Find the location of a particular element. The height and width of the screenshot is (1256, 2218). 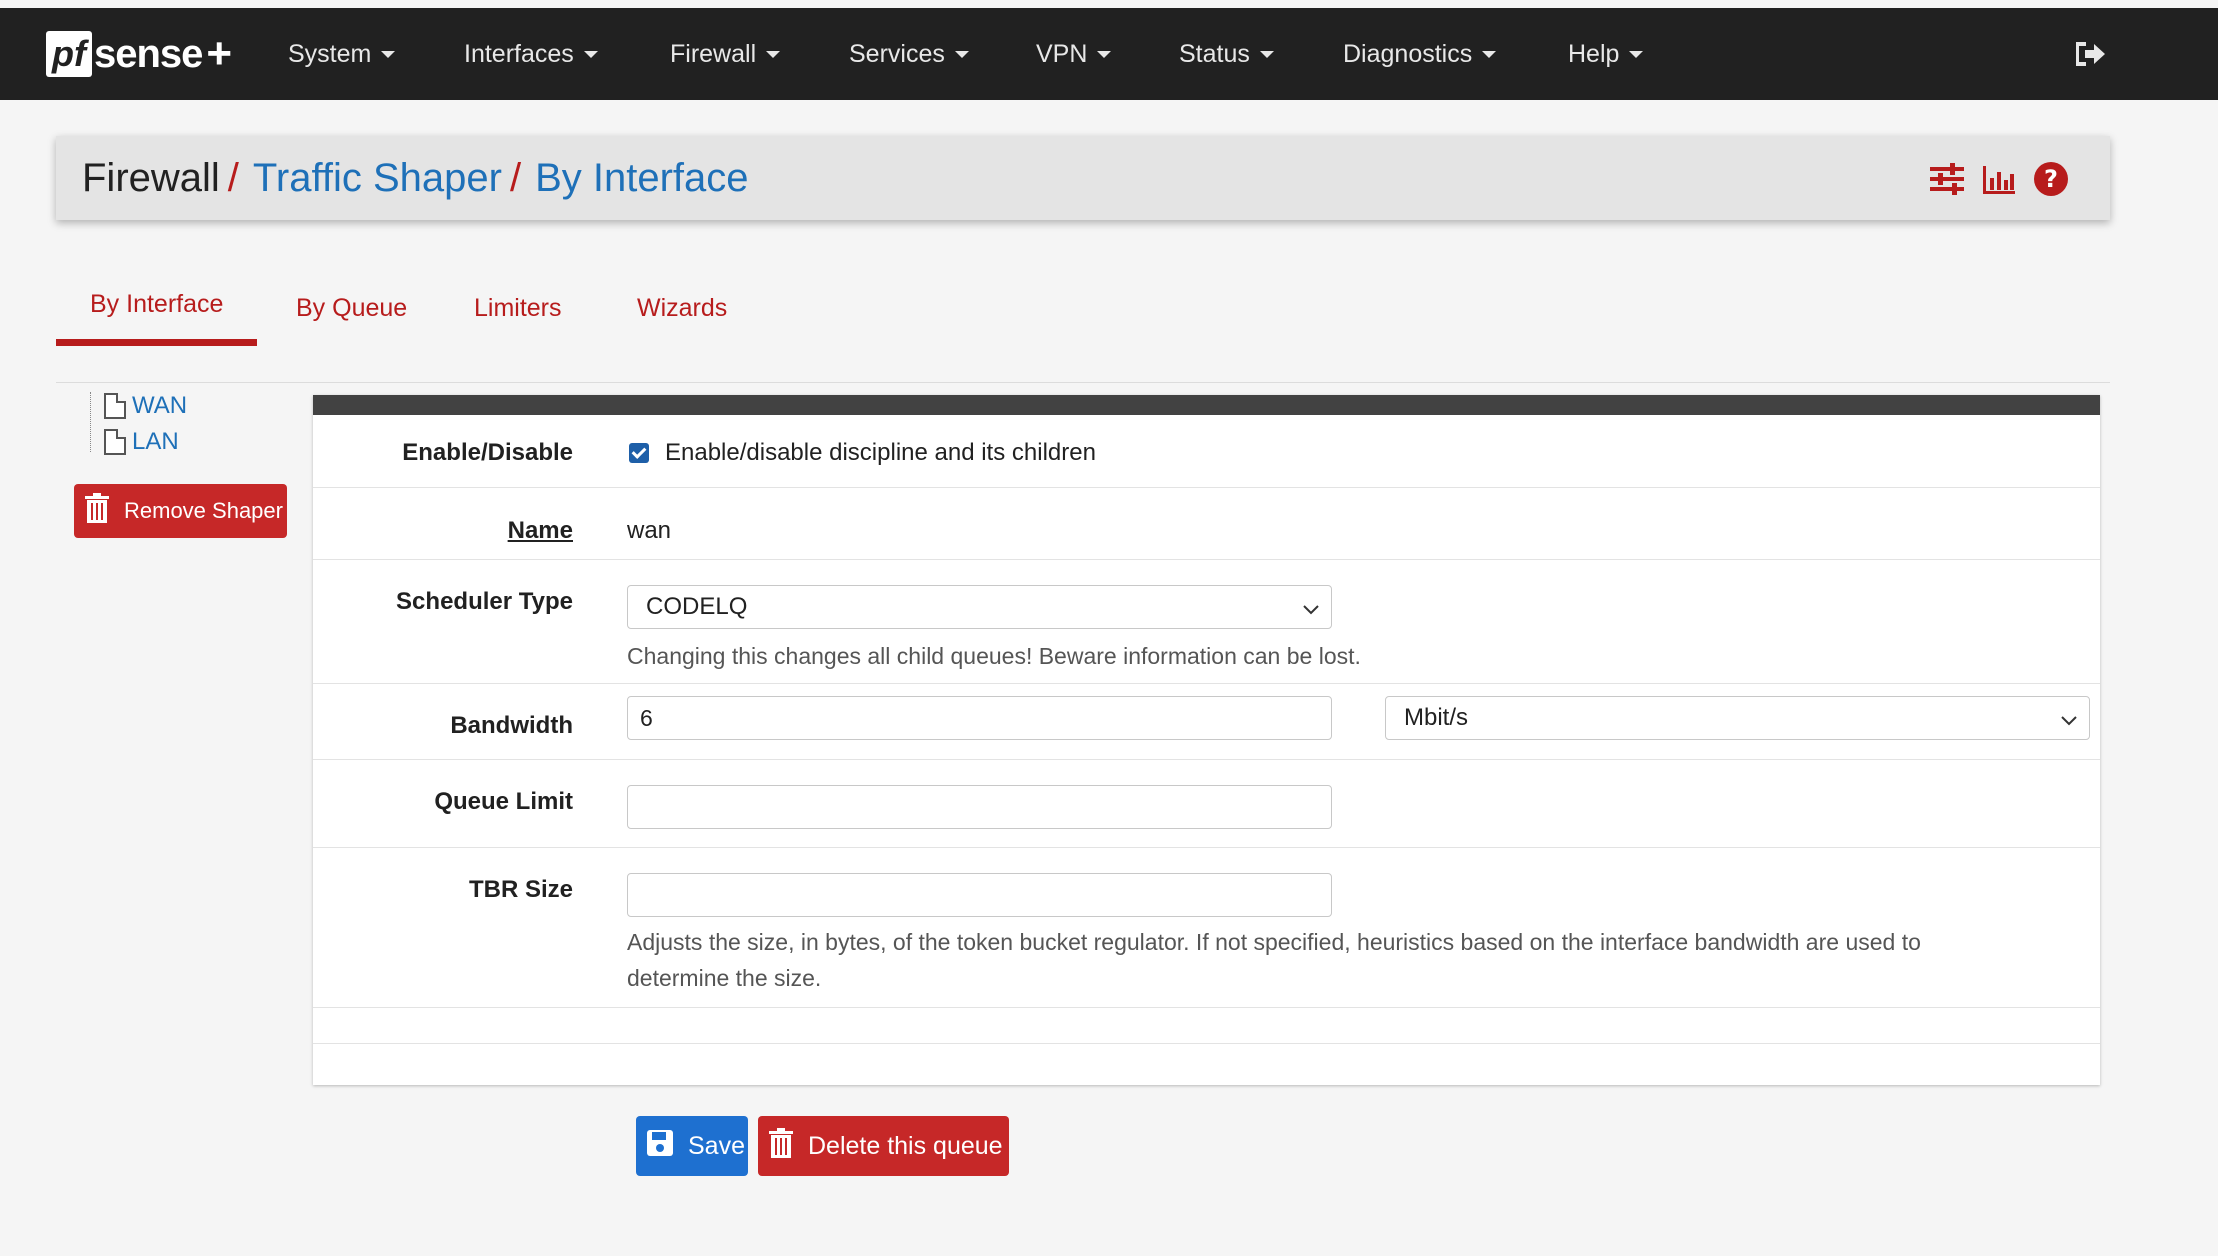

sliders-icon is located at coordinates (1947, 179).